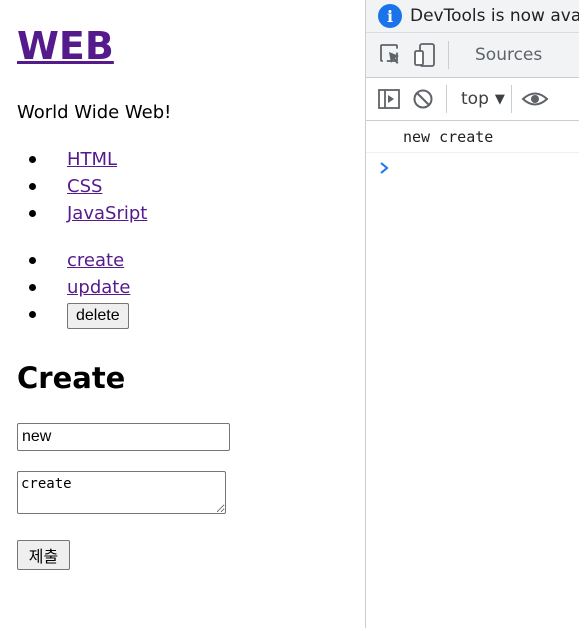  I want to click on body-textarea: create, so click(121, 492).